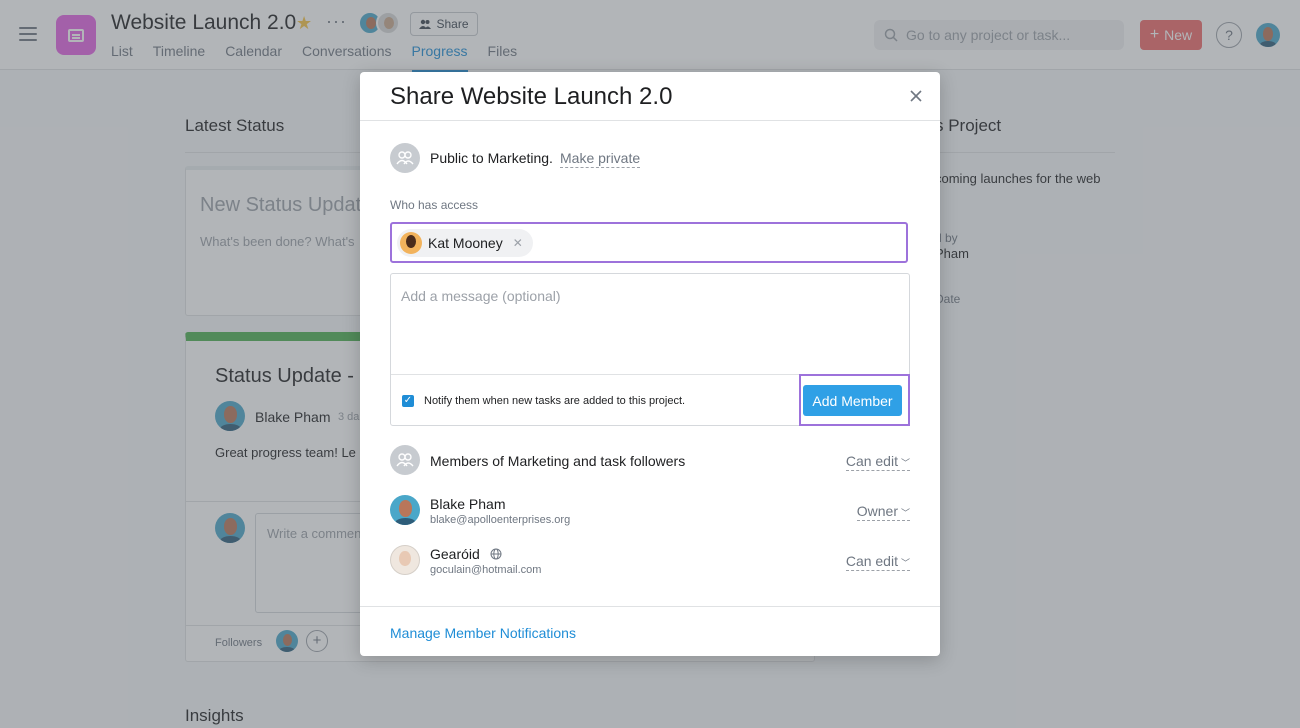 The image size is (1300, 728). Describe the element at coordinates (518, 243) in the screenshot. I see `remove-token-icon: ✕` at that location.